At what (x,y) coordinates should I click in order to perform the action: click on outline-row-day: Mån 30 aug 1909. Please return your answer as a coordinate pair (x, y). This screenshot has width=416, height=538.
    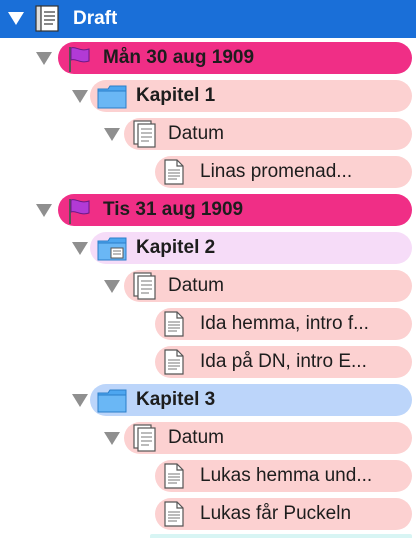
    Looking at the image, I should click on (208, 57).